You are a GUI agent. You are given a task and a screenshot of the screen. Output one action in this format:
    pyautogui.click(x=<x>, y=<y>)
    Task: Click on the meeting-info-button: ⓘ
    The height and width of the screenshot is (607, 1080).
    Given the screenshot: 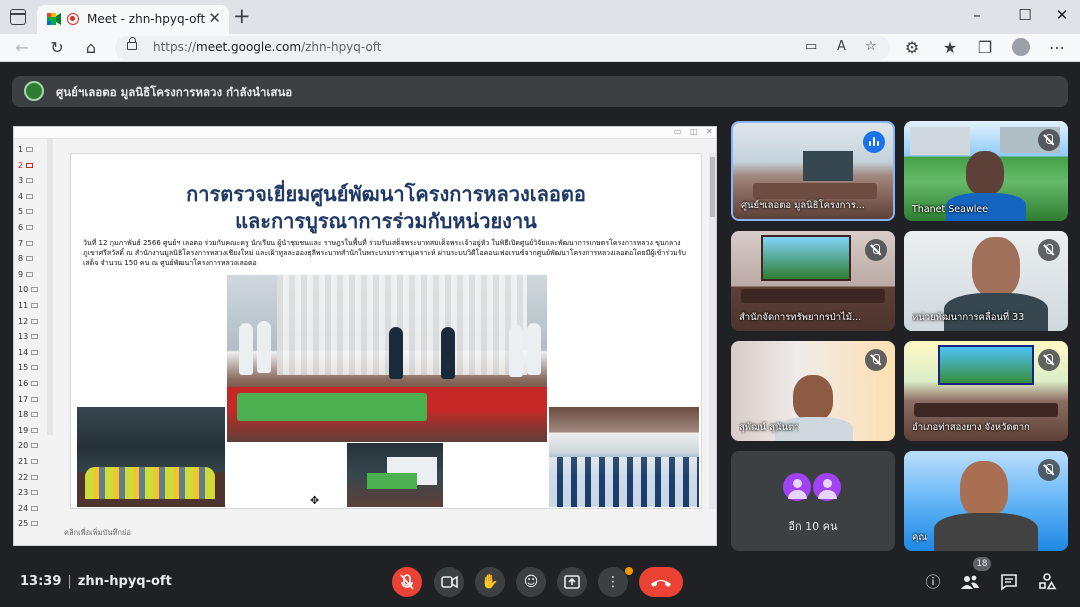 What is the action you would take?
    pyautogui.click(x=933, y=582)
    